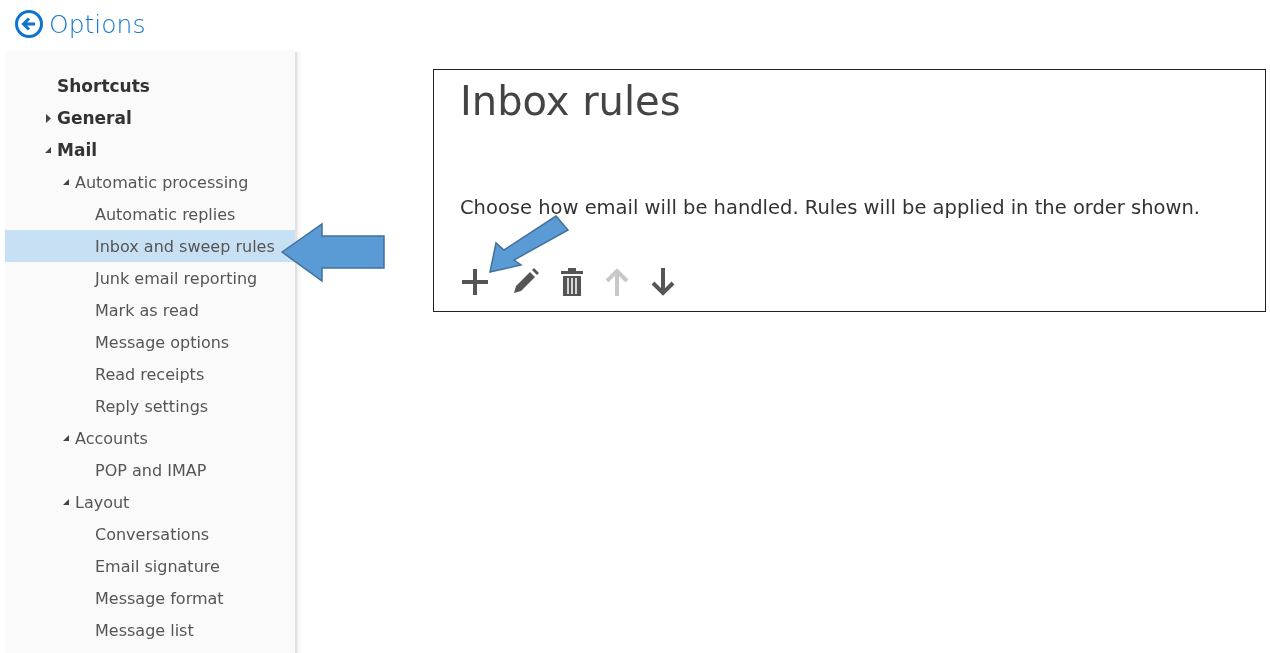  What do you see at coordinates (150, 374) in the screenshot?
I see `sidebar-item: Read receipts` at bounding box center [150, 374].